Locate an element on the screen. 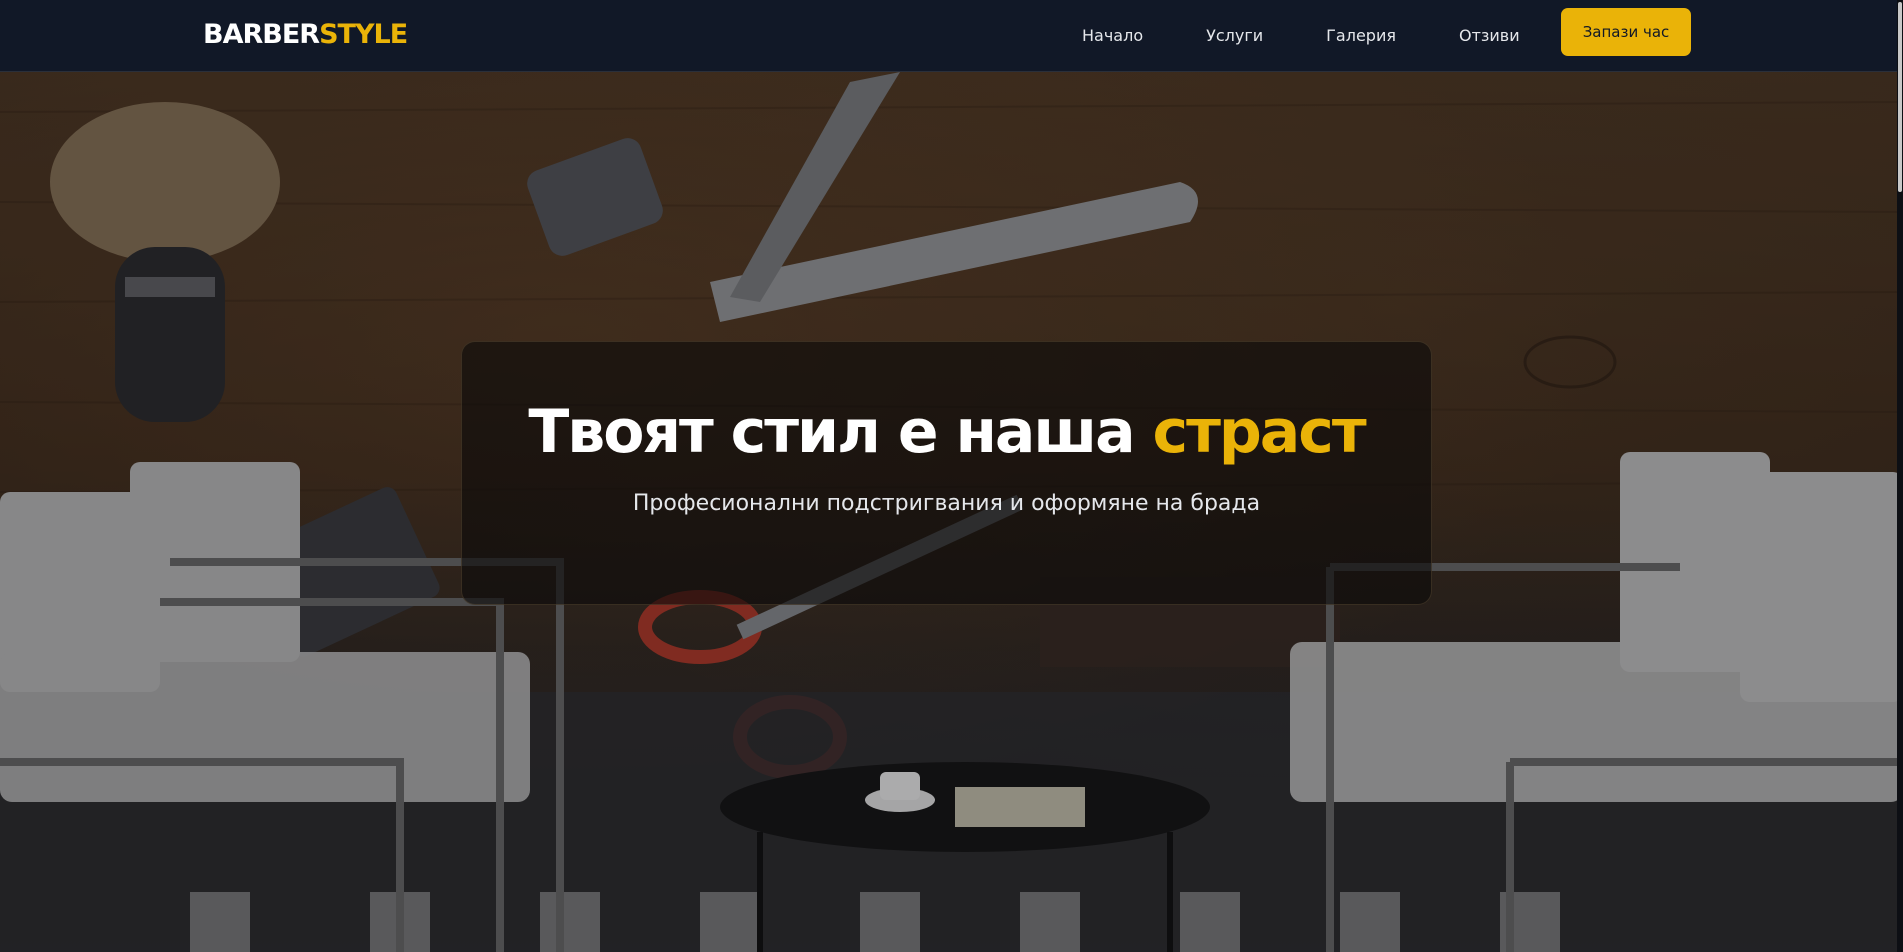 The image size is (1903, 952). hero-title: Твоят стил е наша страст is located at coordinates (946, 432).